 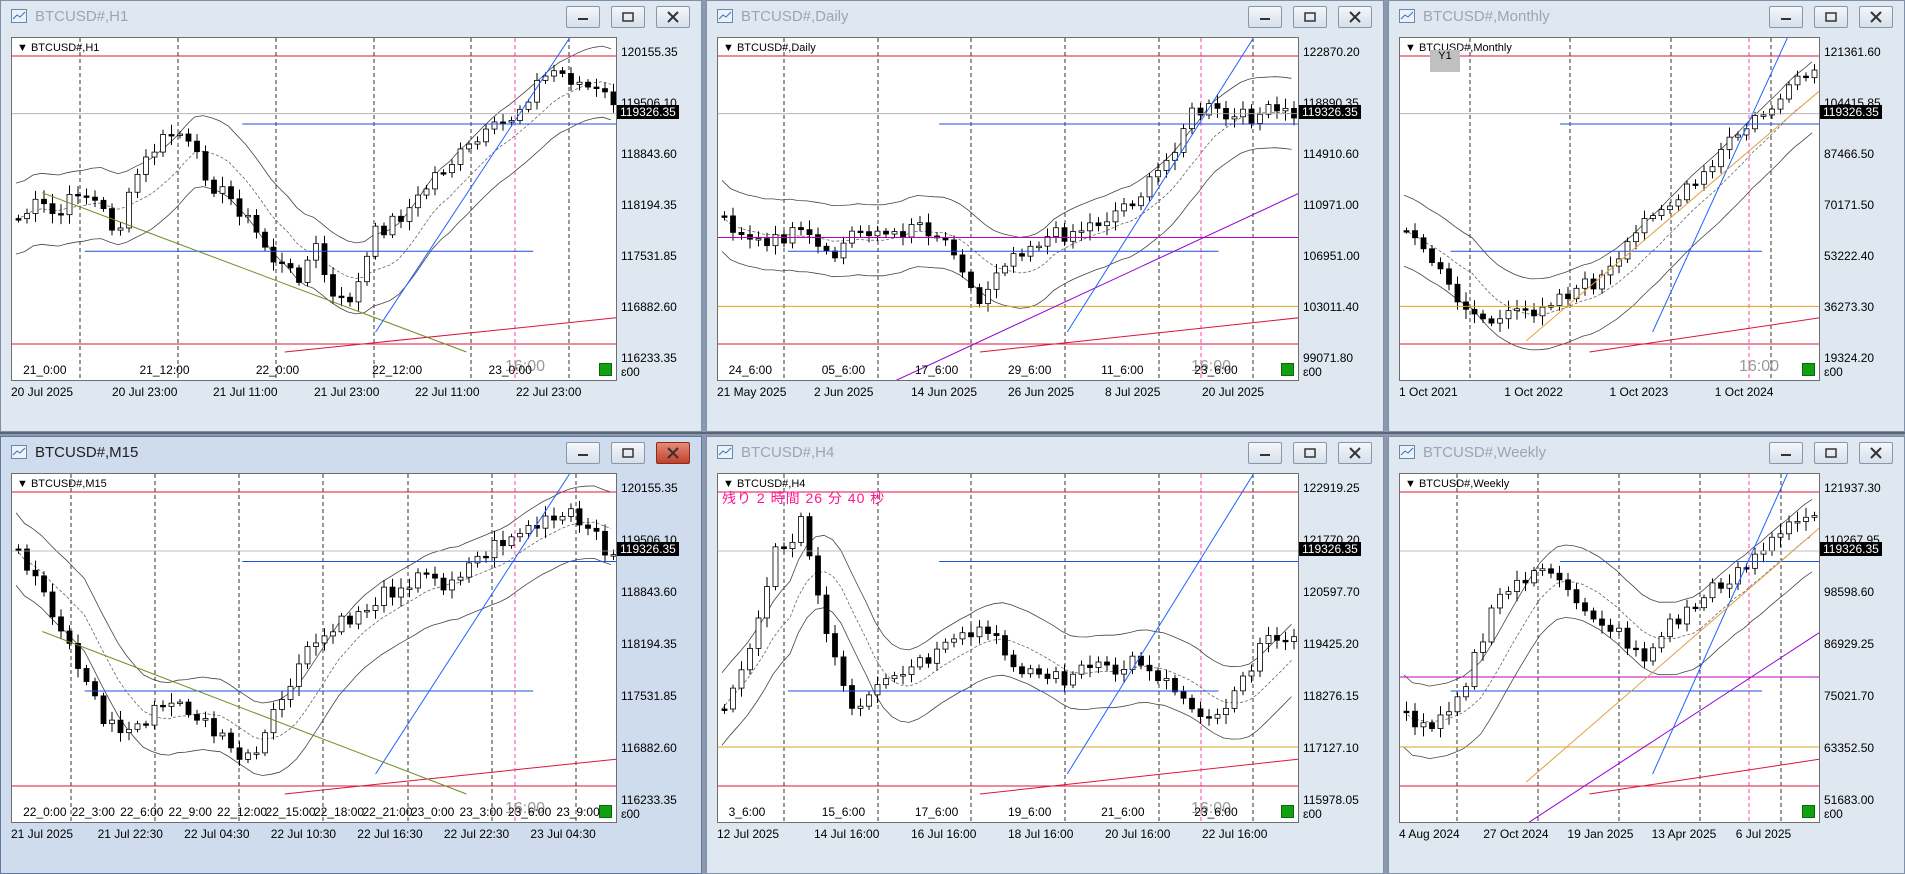 What do you see at coordinates (1849, 154) in the screenshot?
I see `price-tick: 87466.50` at bounding box center [1849, 154].